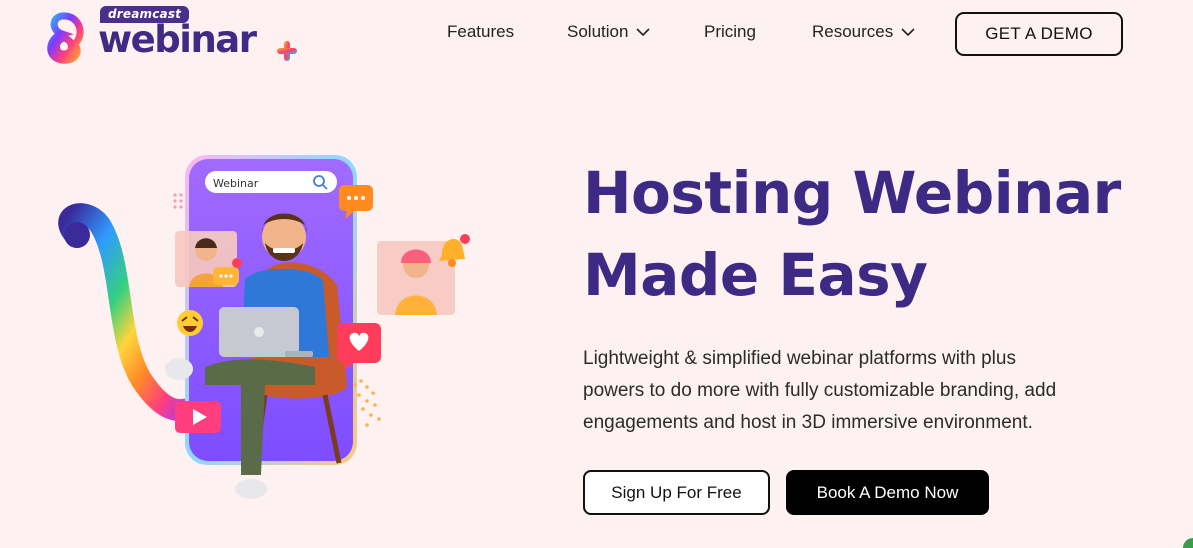 Image resolution: width=1193 pixels, height=548 pixels. Describe the element at coordinates (1188, 543) in the screenshot. I see `corner-widget-edge` at that location.